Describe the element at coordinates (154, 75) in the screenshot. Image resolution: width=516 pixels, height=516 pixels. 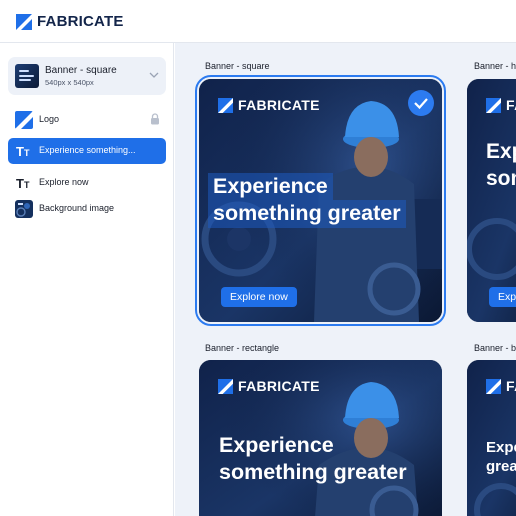
I see `chevron-down-icon` at that location.